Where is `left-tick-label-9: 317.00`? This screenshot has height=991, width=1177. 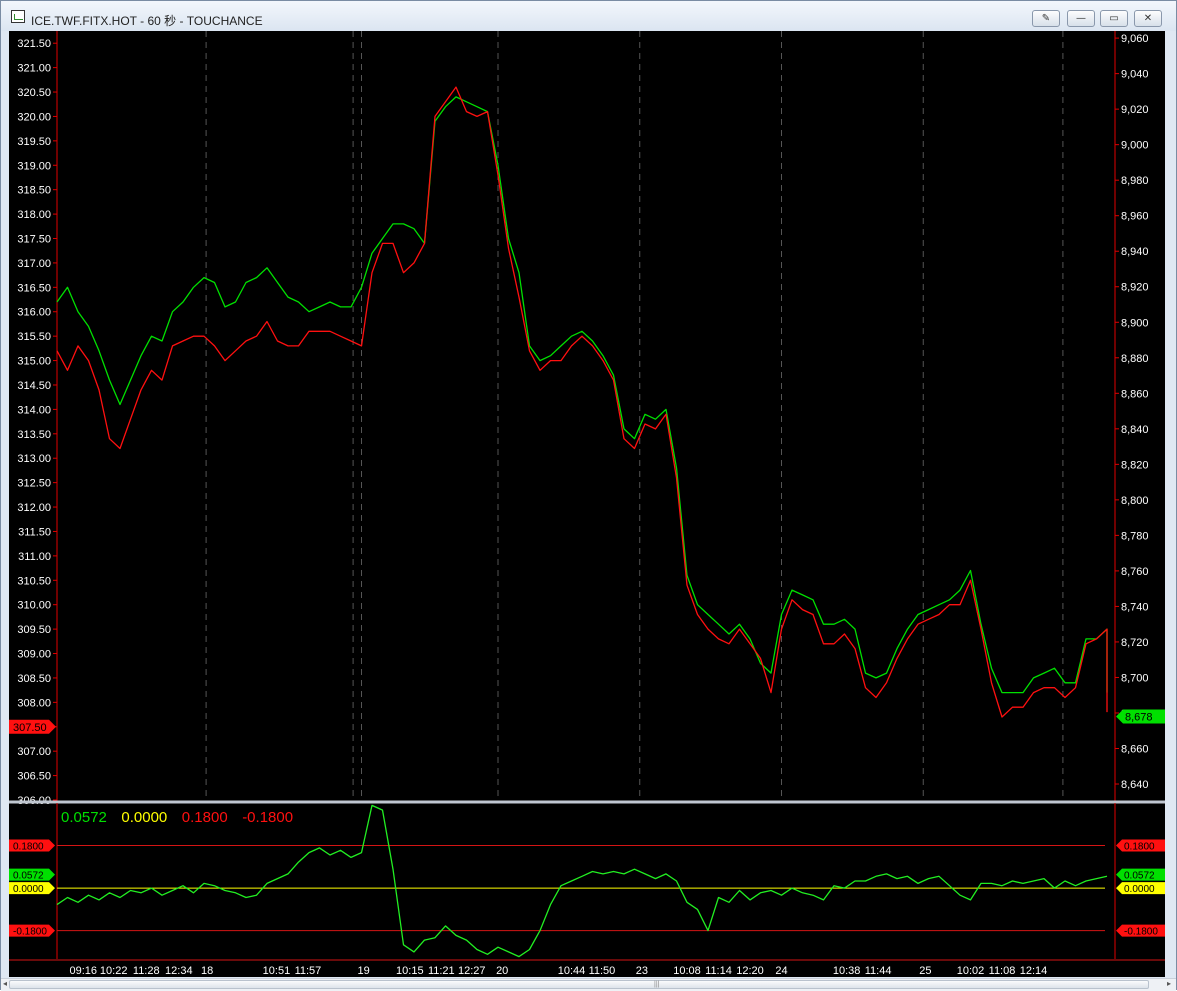 left-tick-label-9: 317.00 is located at coordinates (34, 264).